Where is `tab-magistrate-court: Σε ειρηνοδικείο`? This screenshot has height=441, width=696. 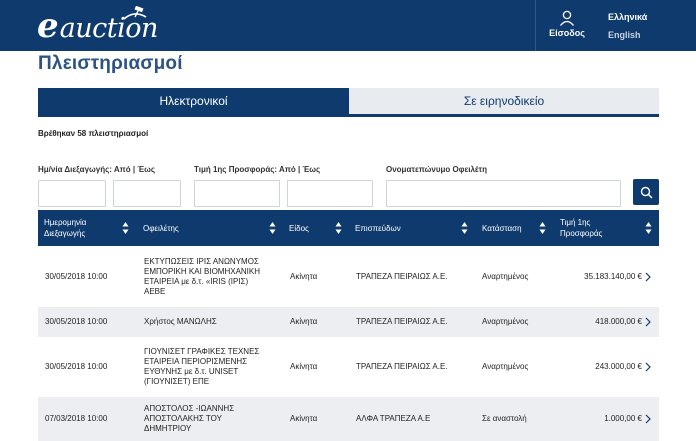 tab-magistrate-court: Σε ειρηνοδικείο is located at coordinates (504, 101).